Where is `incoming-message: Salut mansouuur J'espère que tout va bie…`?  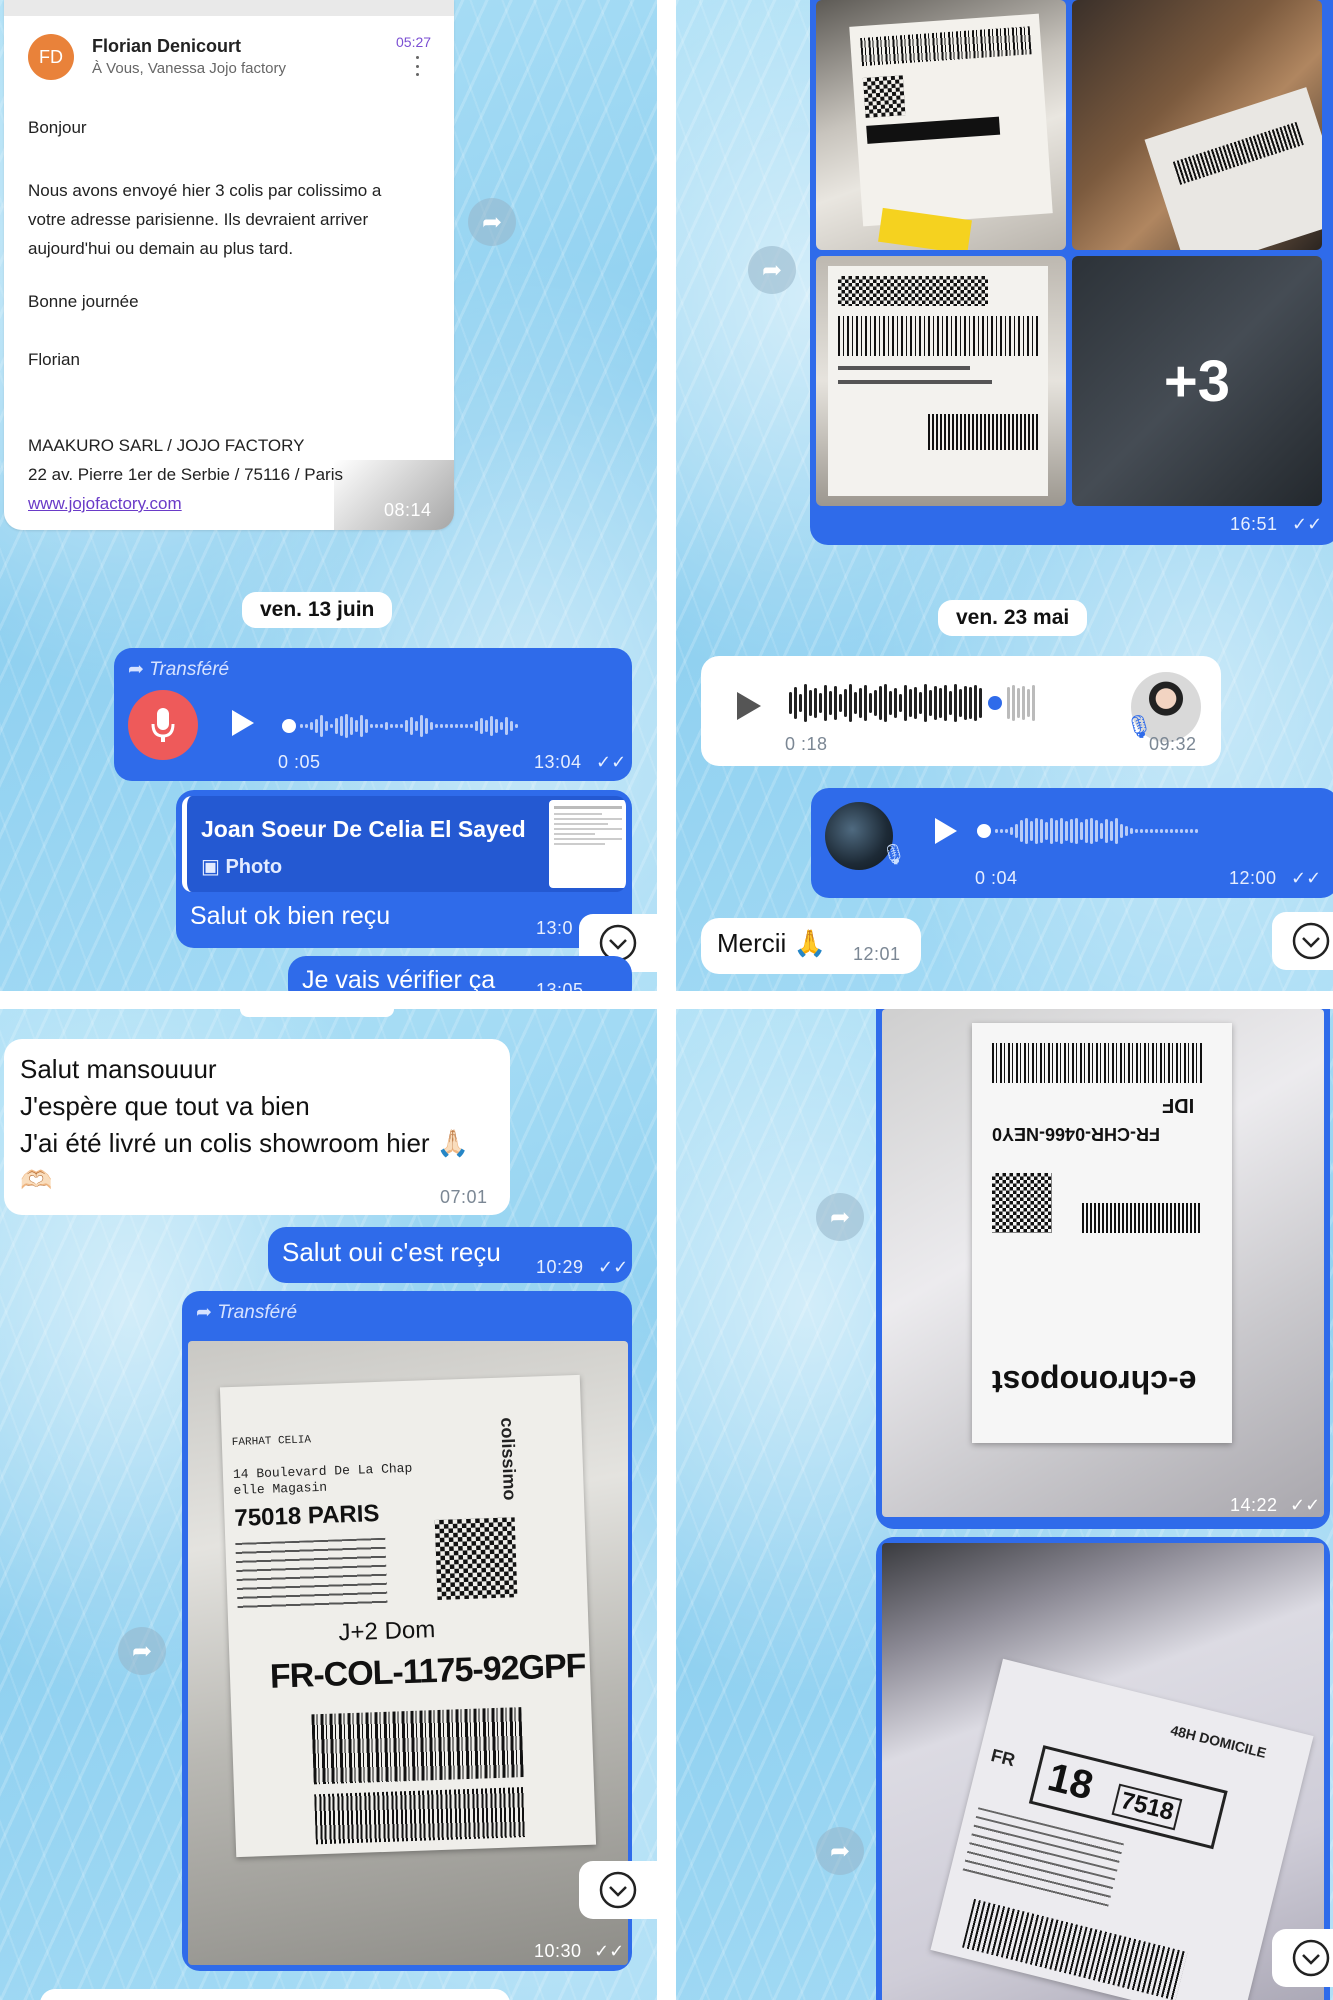 incoming-message: Salut mansouuur J'espère que tout va bie… is located at coordinates (257, 1127).